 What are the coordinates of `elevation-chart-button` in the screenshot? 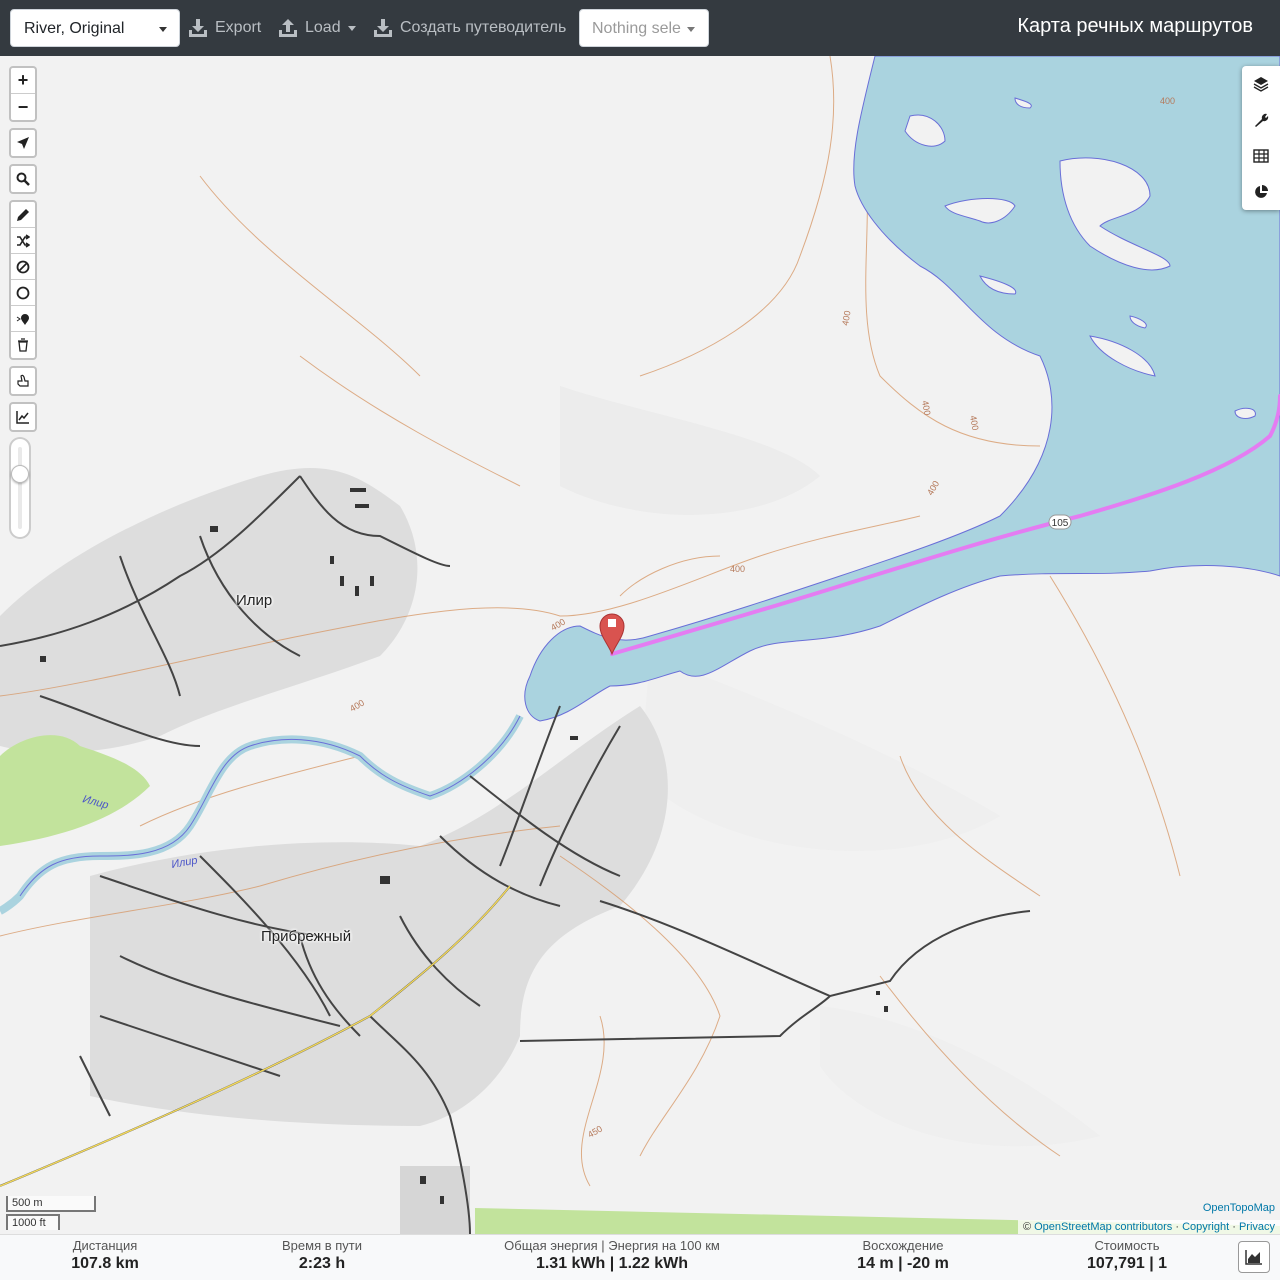 It's located at (23, 417).